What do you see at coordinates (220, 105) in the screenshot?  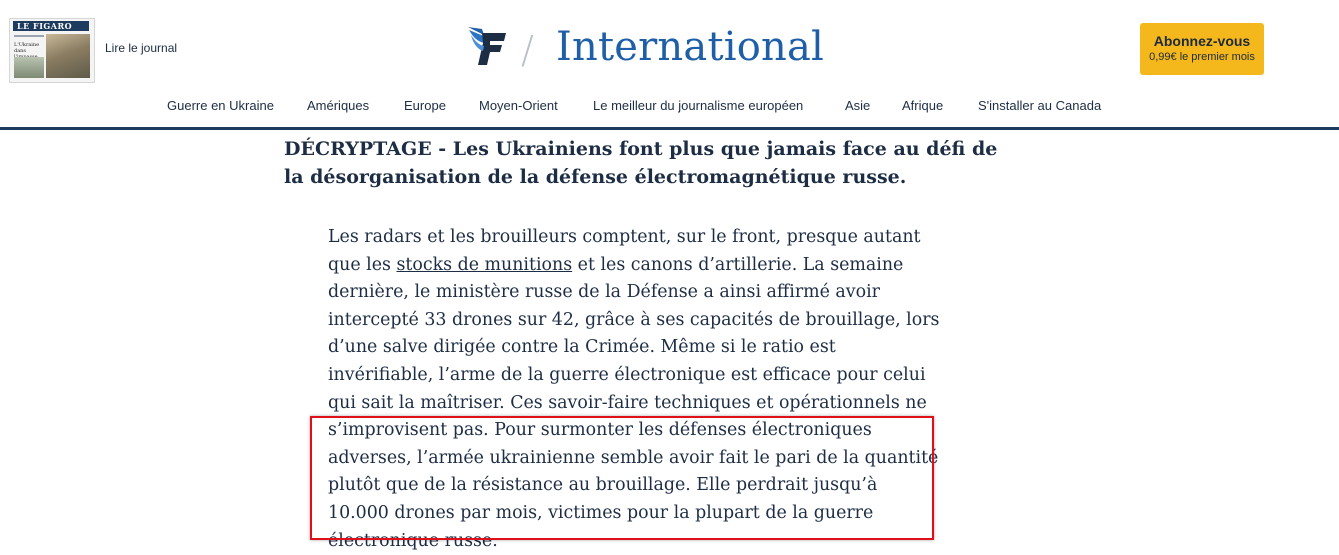 I see `nav-item-guerre-en-ukraine: Guerre en Ukraine` at bounding box center [220, 105].